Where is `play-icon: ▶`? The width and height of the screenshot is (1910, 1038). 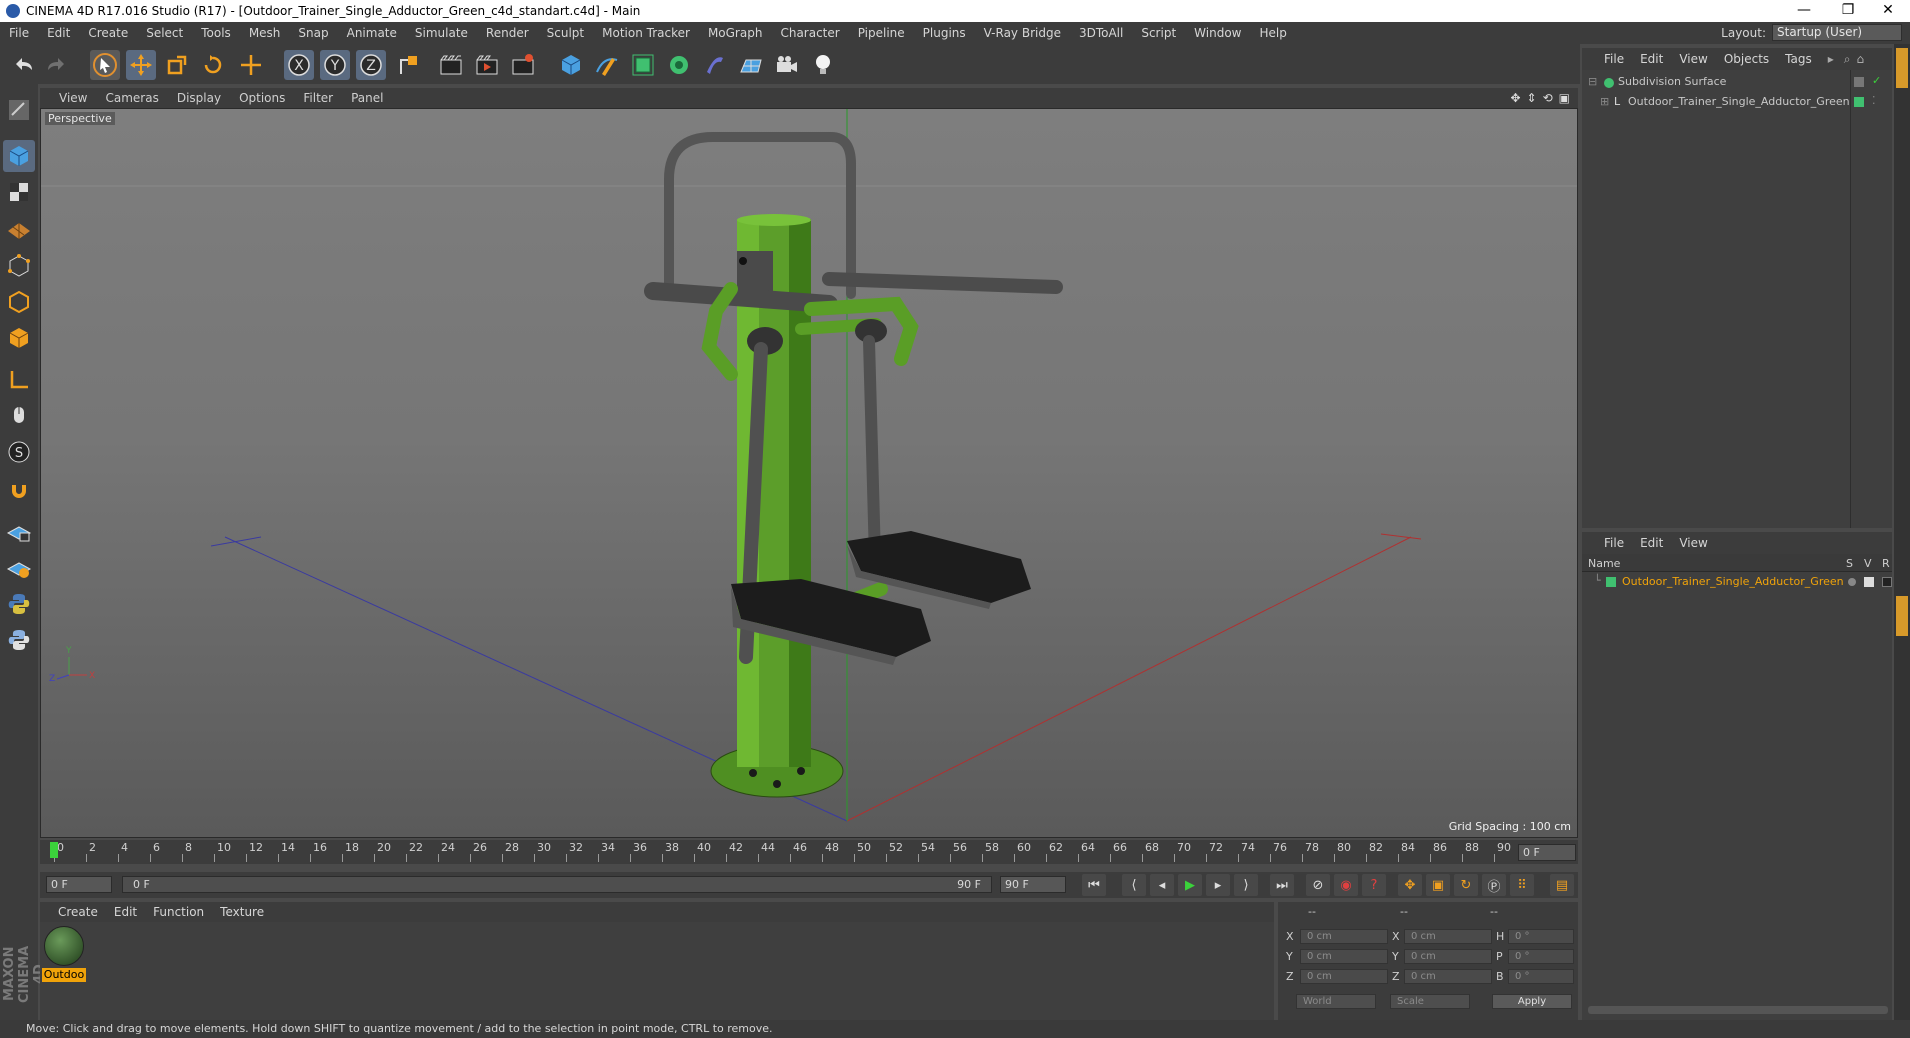
play-icon: ▶ is located at coordinates (1190, 885).